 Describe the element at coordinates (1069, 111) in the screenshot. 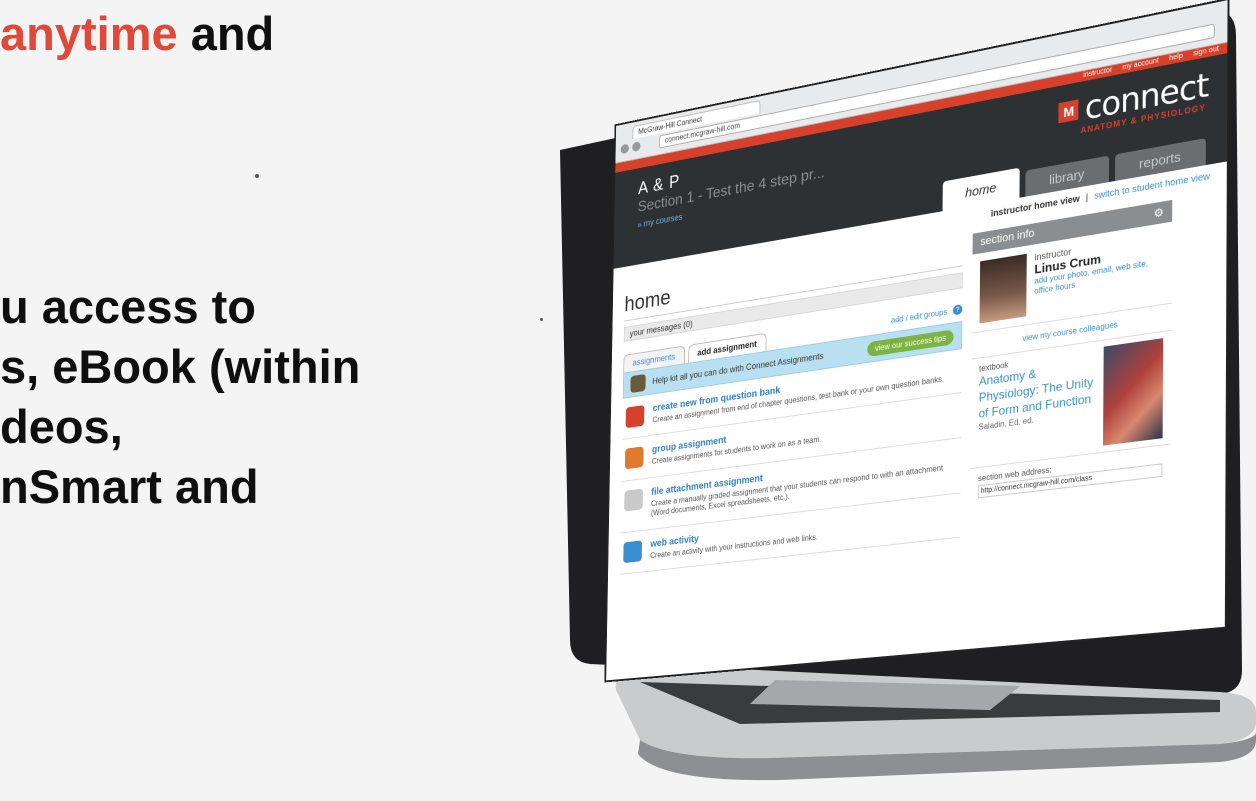

I see `mcgraw-hill-icon: M` at that location.